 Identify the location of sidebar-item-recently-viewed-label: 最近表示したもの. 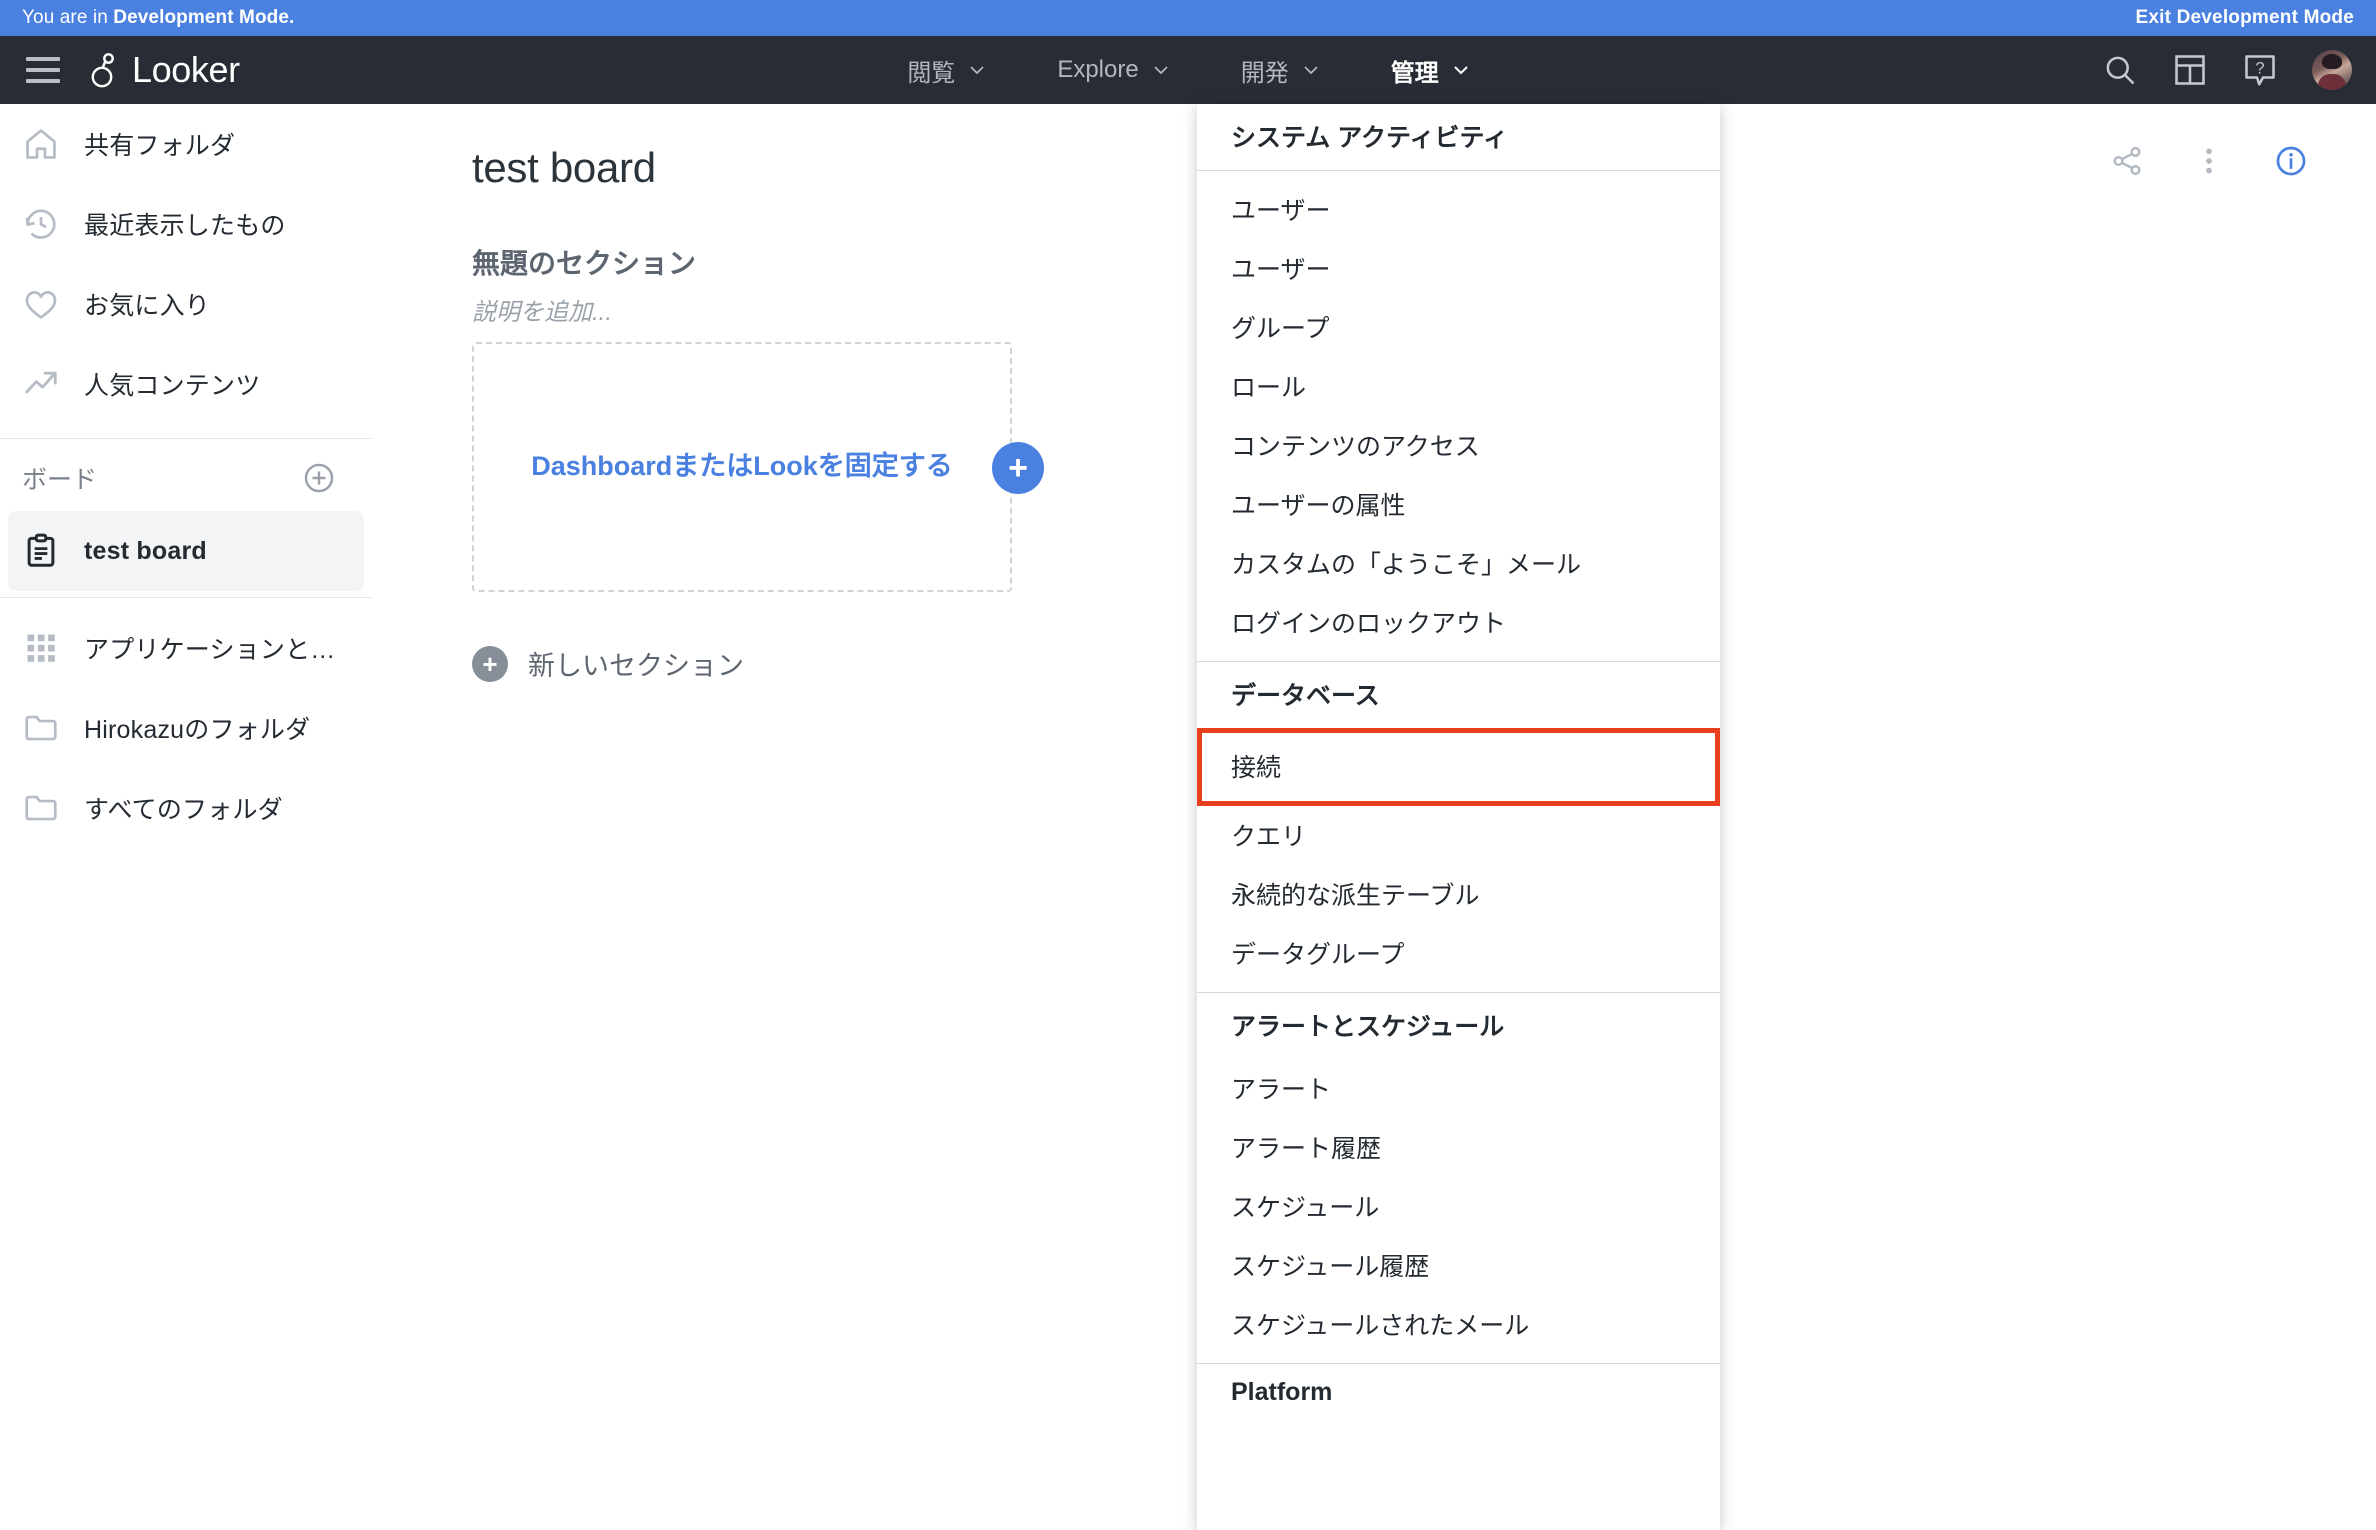
(185, 226).